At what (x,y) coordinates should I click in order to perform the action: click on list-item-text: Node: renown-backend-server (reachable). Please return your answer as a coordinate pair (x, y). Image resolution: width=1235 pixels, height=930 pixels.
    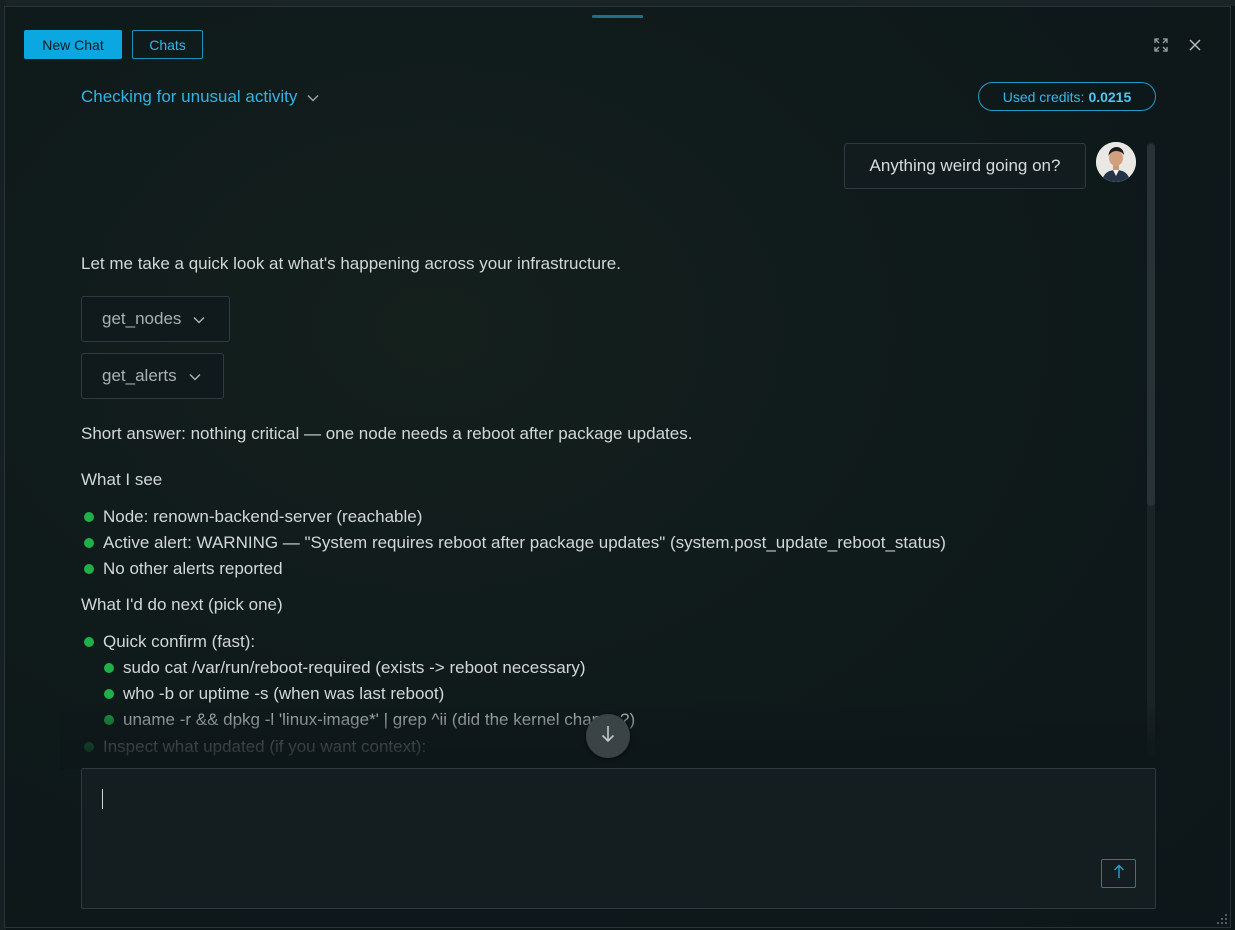
    Looking at the image, I should click on (263, 516).